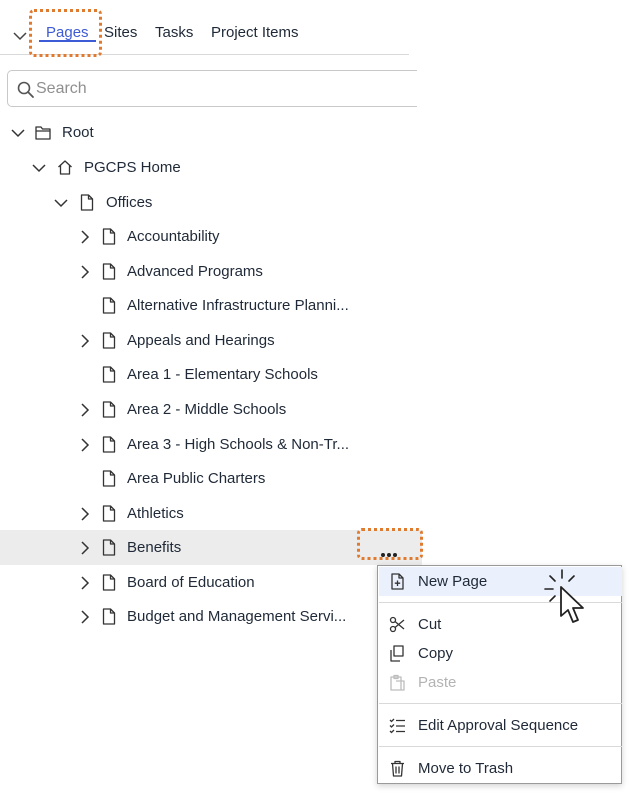  Describe the element at coordinates (78, 132) in the screenshot. I see `tree-item-label: Root` at that location.